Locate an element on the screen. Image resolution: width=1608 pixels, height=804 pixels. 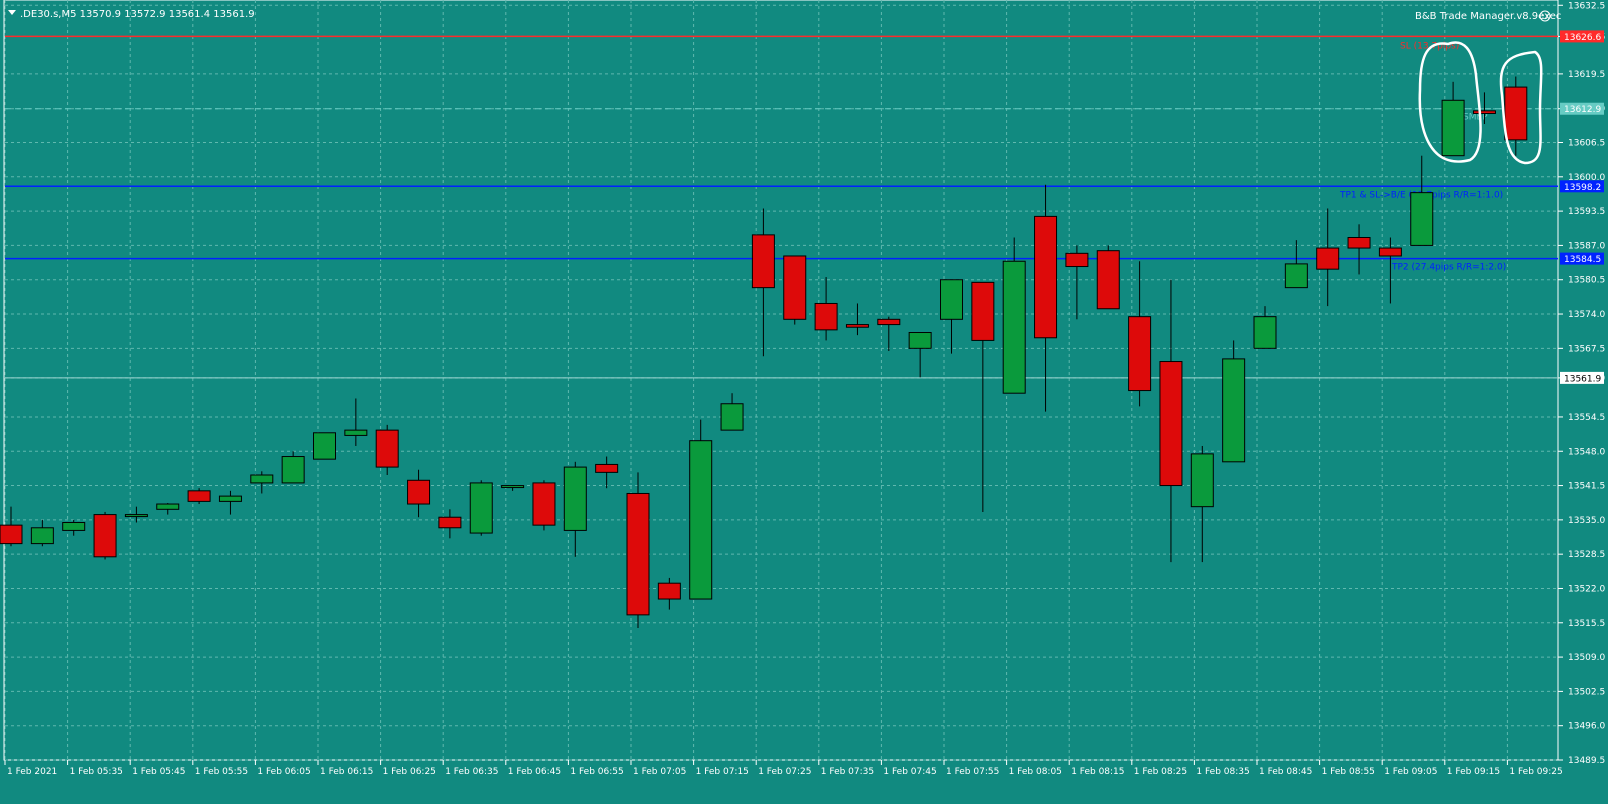
indicator-label: B&B Trade Manager.v8.9exec is located at coordinates (1488, 16).